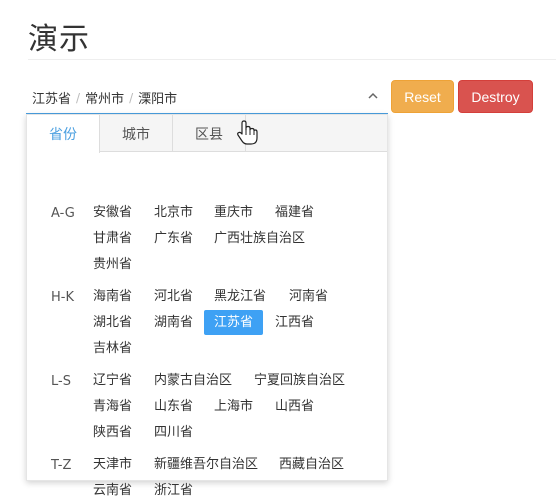  What do you see at coordinates (112, 464) in the screenshot?
I see `province-item: 天津市` at bounding box center [112, 464].